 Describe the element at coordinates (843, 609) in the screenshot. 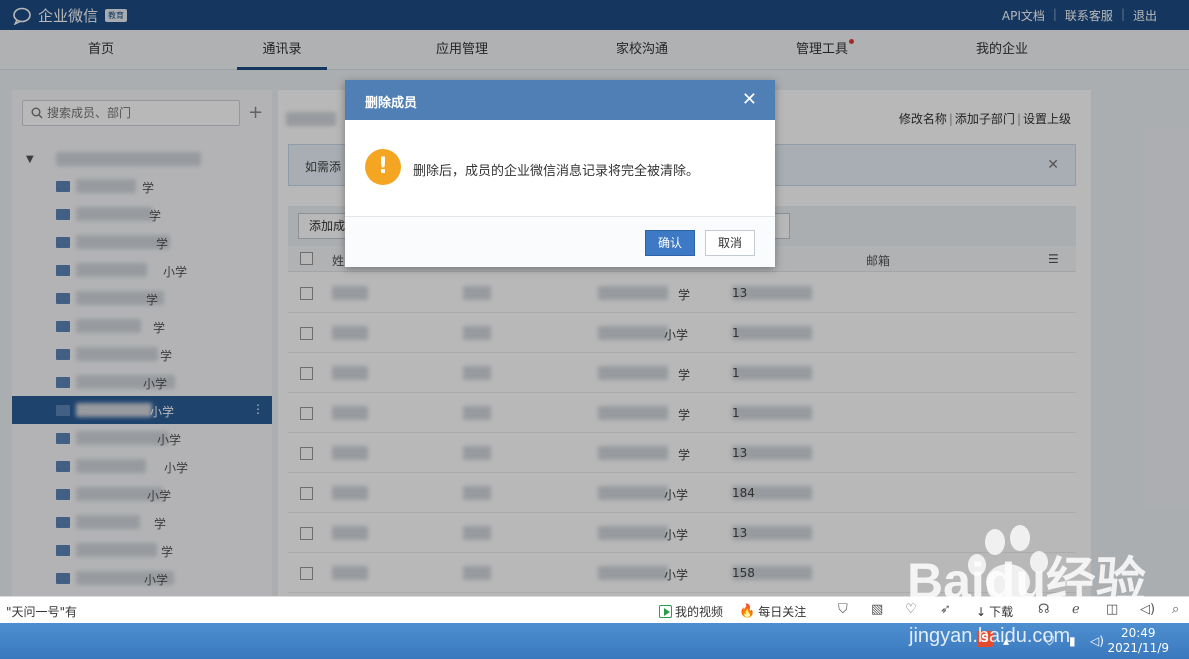

I see `shield-icon: ⛉` at that location.